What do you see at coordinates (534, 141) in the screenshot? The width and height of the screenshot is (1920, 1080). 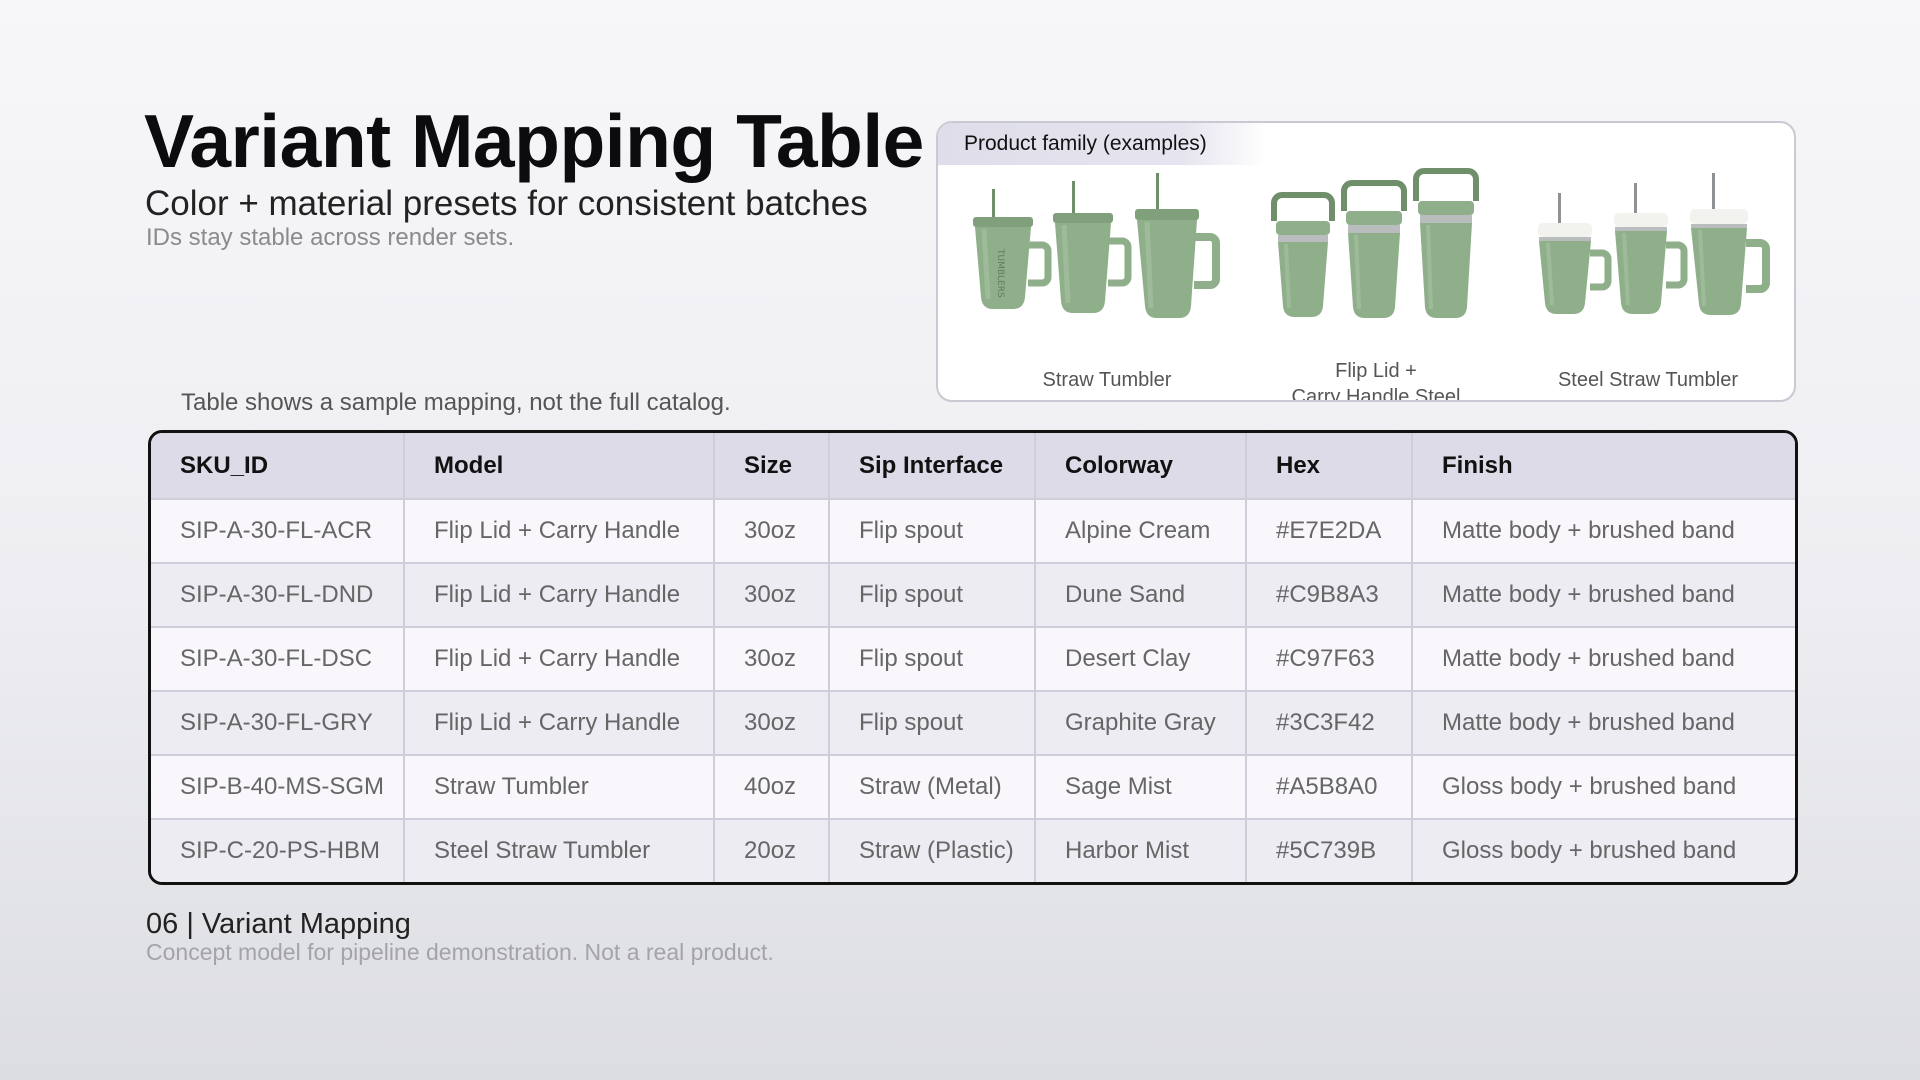 I see `page-title: Variant Mapping Table` at bounding box center [534, 141].